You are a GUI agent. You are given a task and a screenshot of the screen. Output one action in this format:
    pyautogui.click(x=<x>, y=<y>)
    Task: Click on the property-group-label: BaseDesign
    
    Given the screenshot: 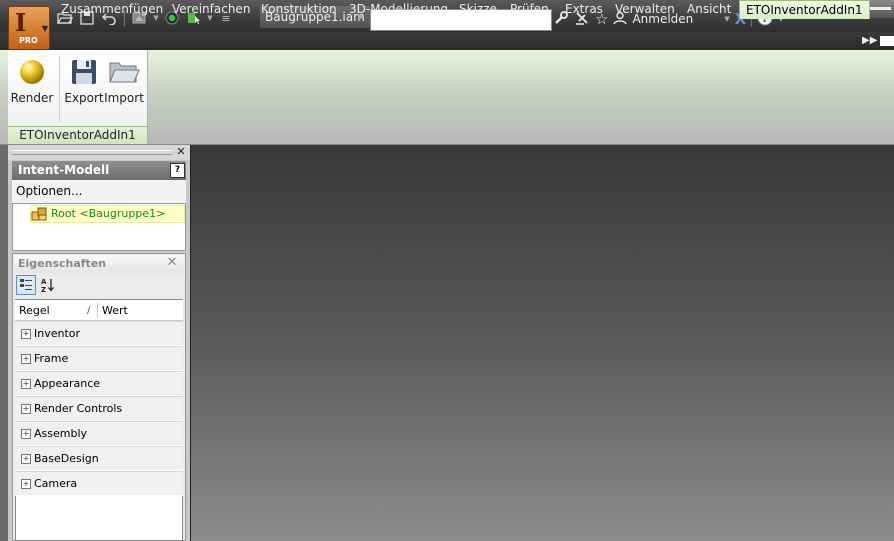 What is the action you would take?
    pyautogui.click(x=66, y=458)
    